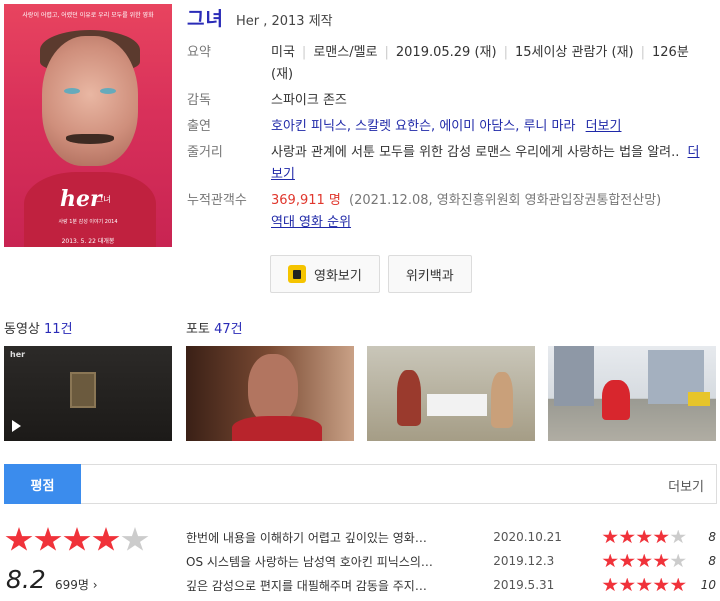 This screenshot has width=720, height=601. I want to click on director-row: 감독 스파이크 존즈, so click(447, 101).